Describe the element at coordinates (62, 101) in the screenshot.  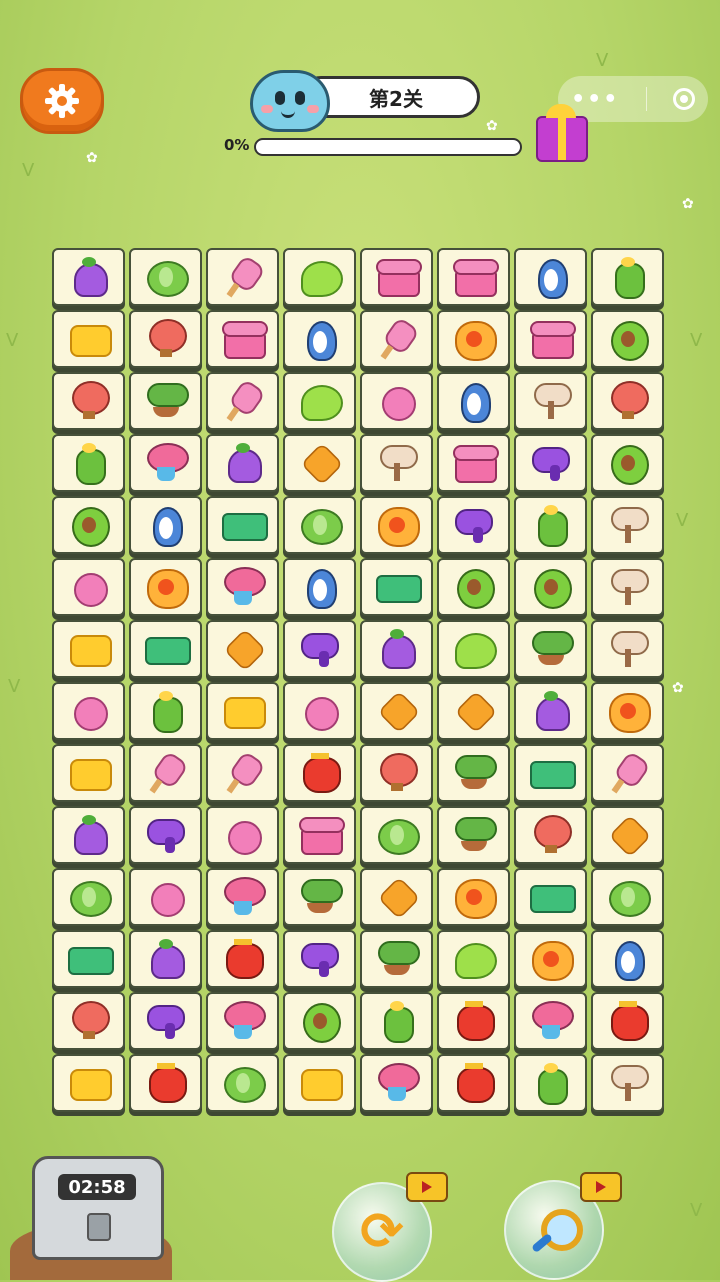
I see `settings-button` at that location.